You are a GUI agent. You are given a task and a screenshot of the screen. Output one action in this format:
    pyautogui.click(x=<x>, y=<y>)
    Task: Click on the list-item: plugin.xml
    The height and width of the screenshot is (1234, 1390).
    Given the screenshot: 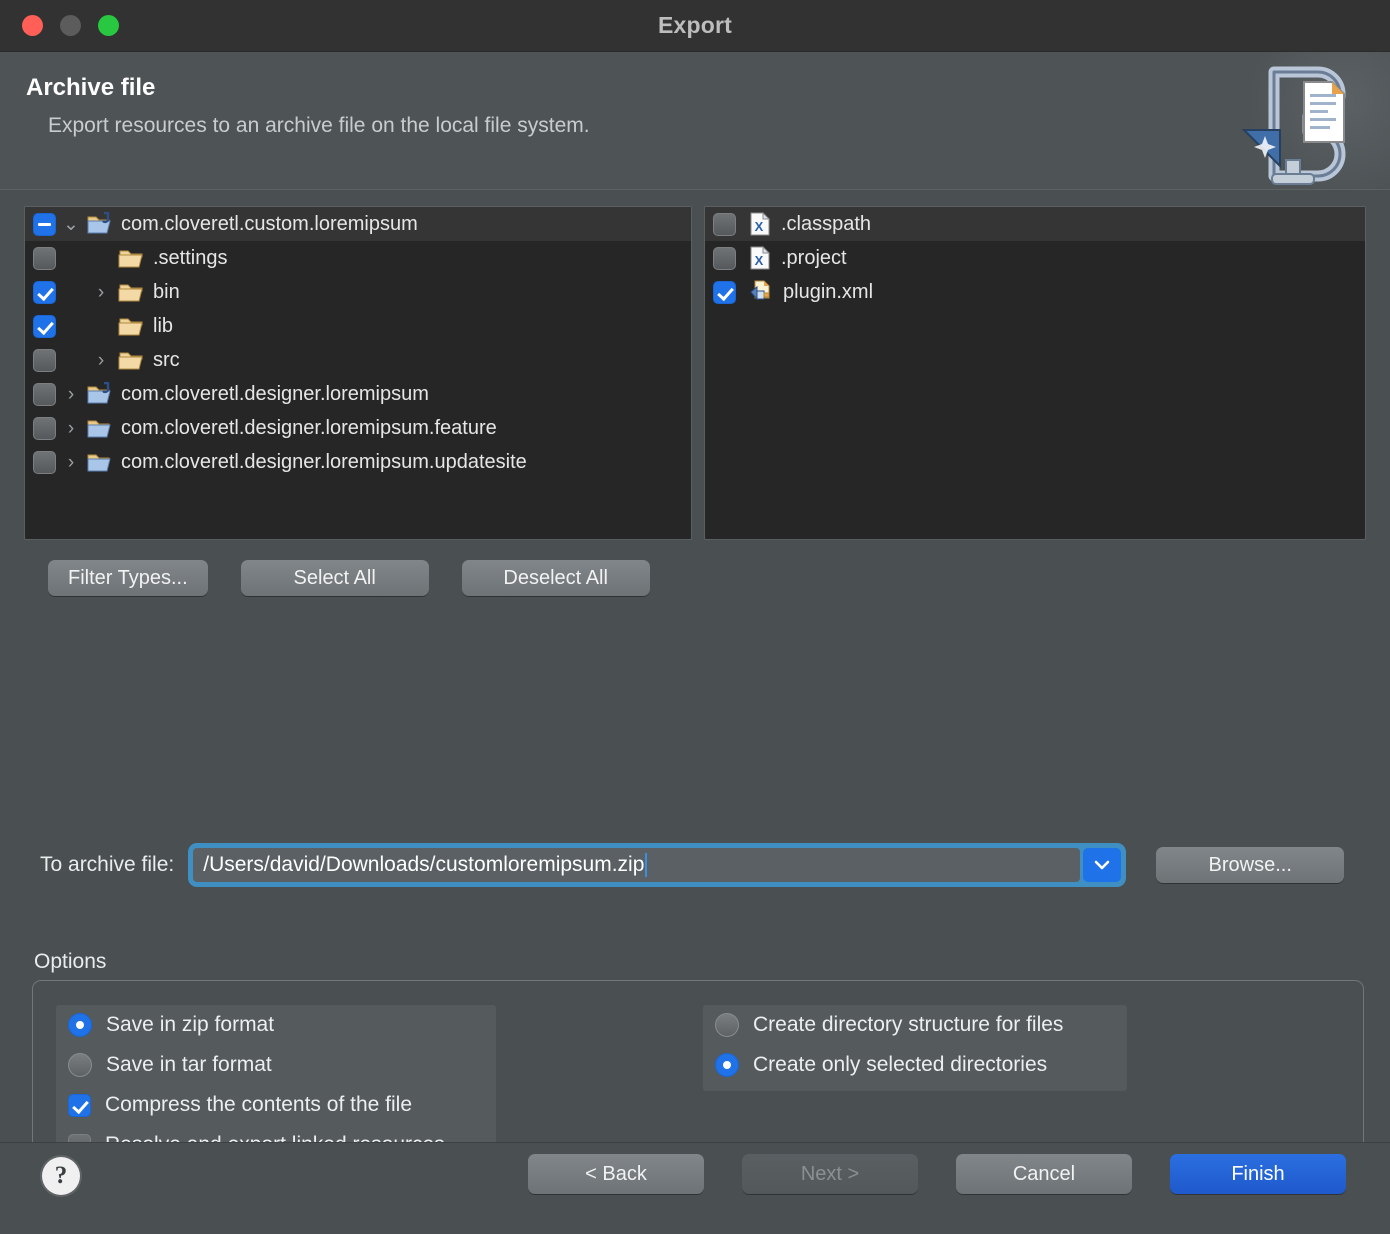 What is the action you would take?
    pyautogui.click(x=1035, y=292)
    